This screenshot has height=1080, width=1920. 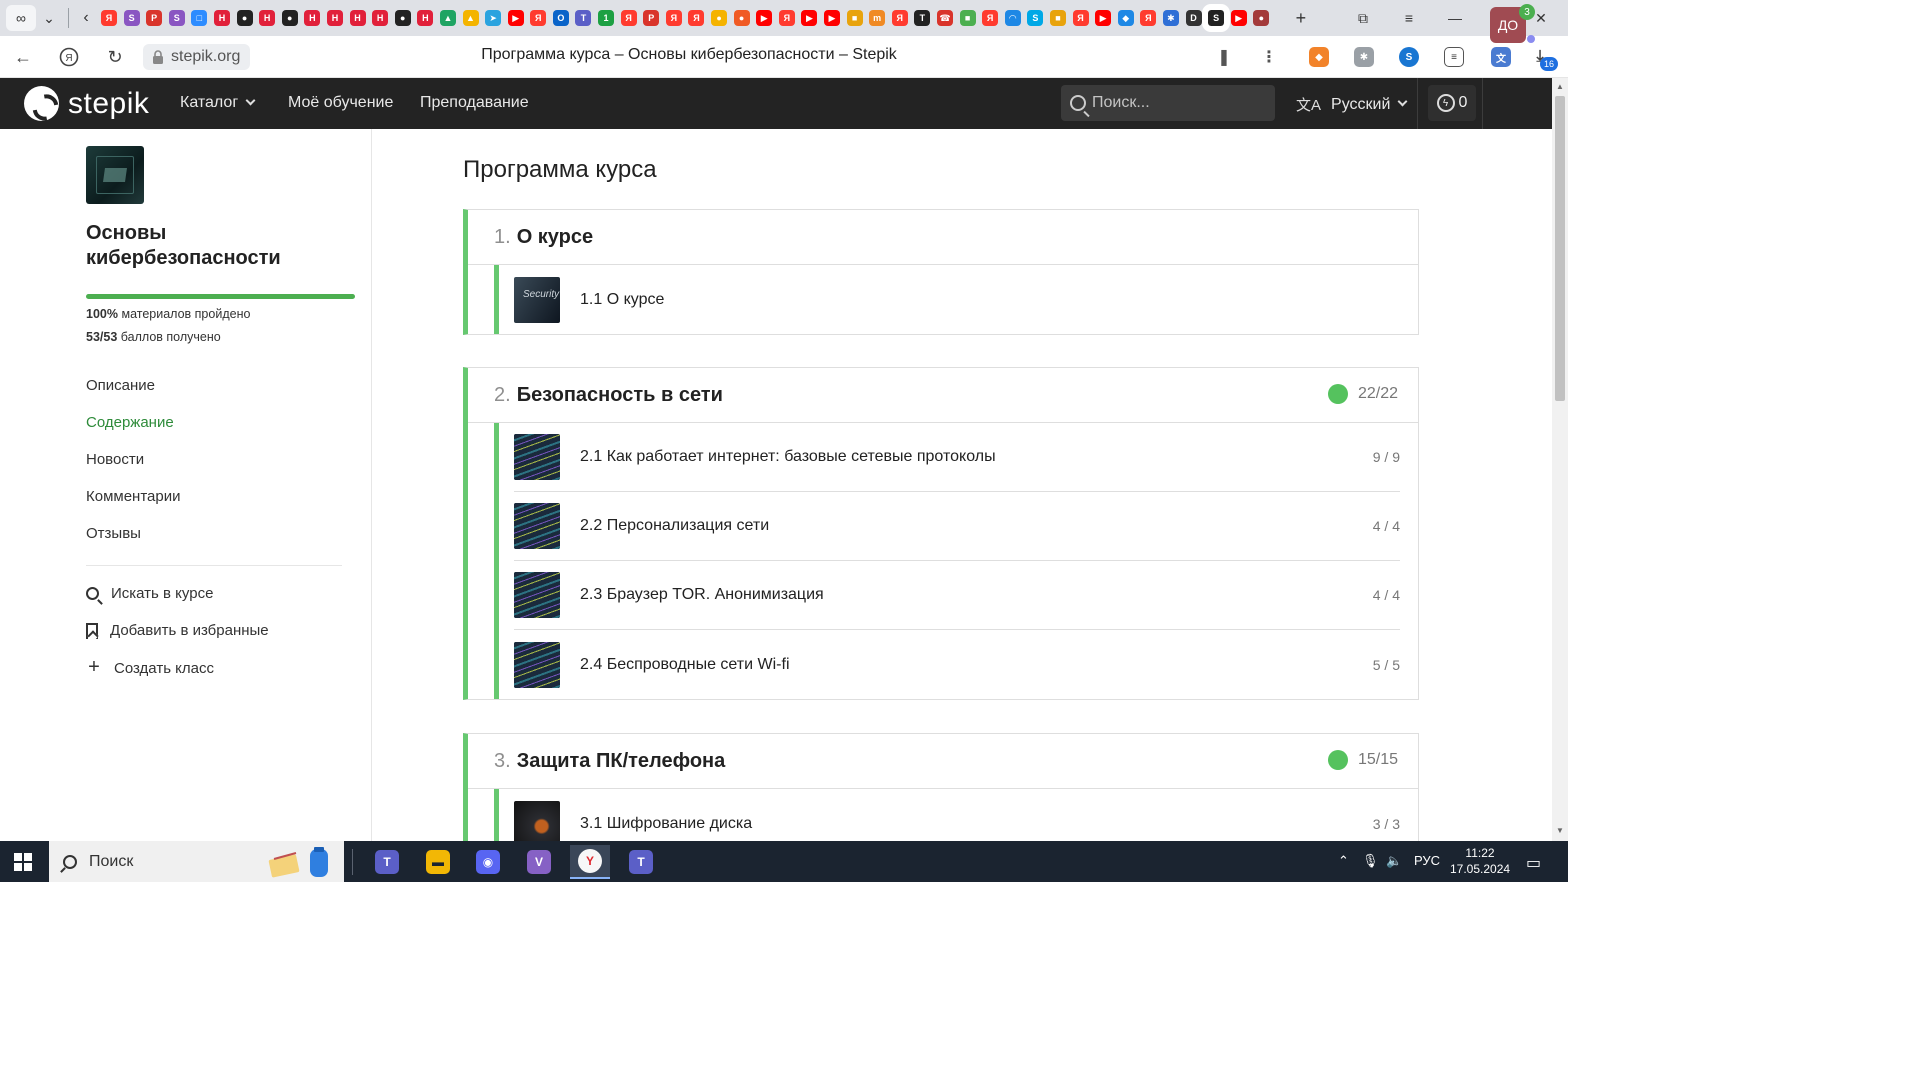 What do you see at coordinates (21, 18) in the screenshot?
I see `tab-group-icon: ∞` at bounding box center [21, 18].